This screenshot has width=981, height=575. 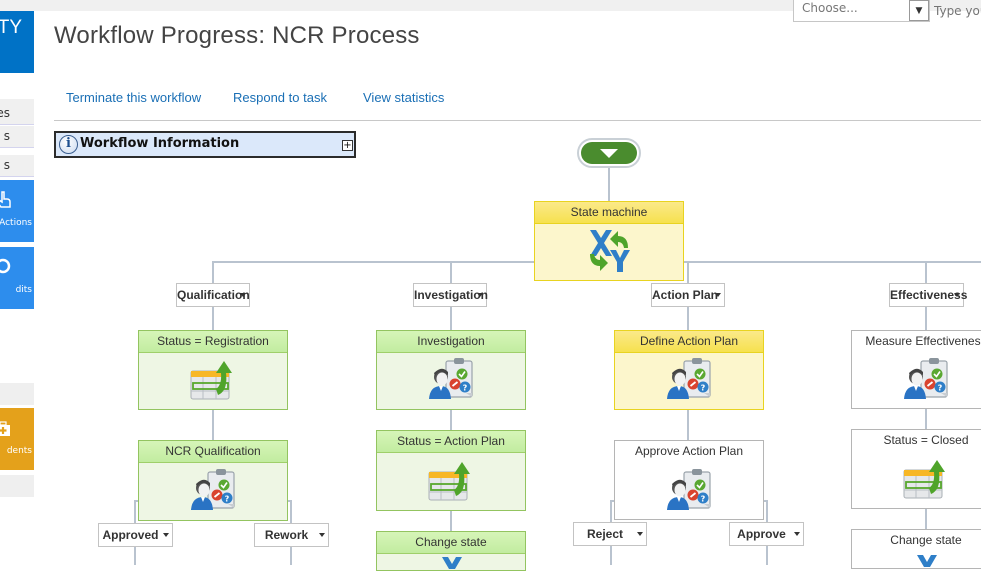 What do you see at coordinates (761, 534) in the screenshot?
I see `outcome-label: Approve` at bounding box center [761, 534].